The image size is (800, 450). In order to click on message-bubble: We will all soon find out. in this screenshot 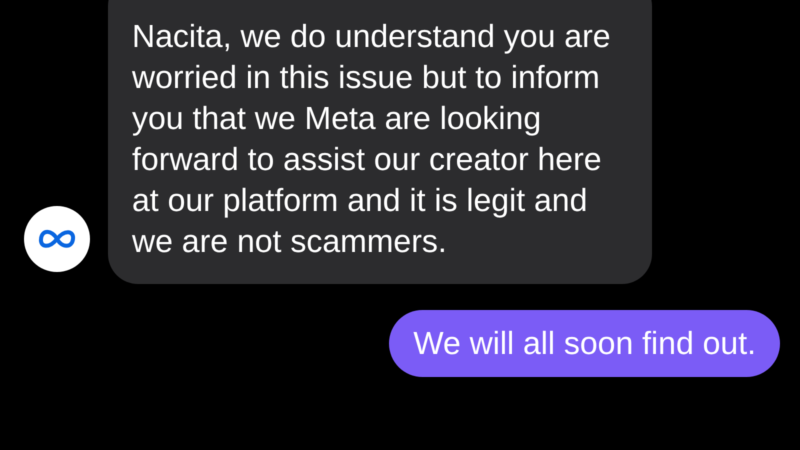, I will do `click(584, 343)`.